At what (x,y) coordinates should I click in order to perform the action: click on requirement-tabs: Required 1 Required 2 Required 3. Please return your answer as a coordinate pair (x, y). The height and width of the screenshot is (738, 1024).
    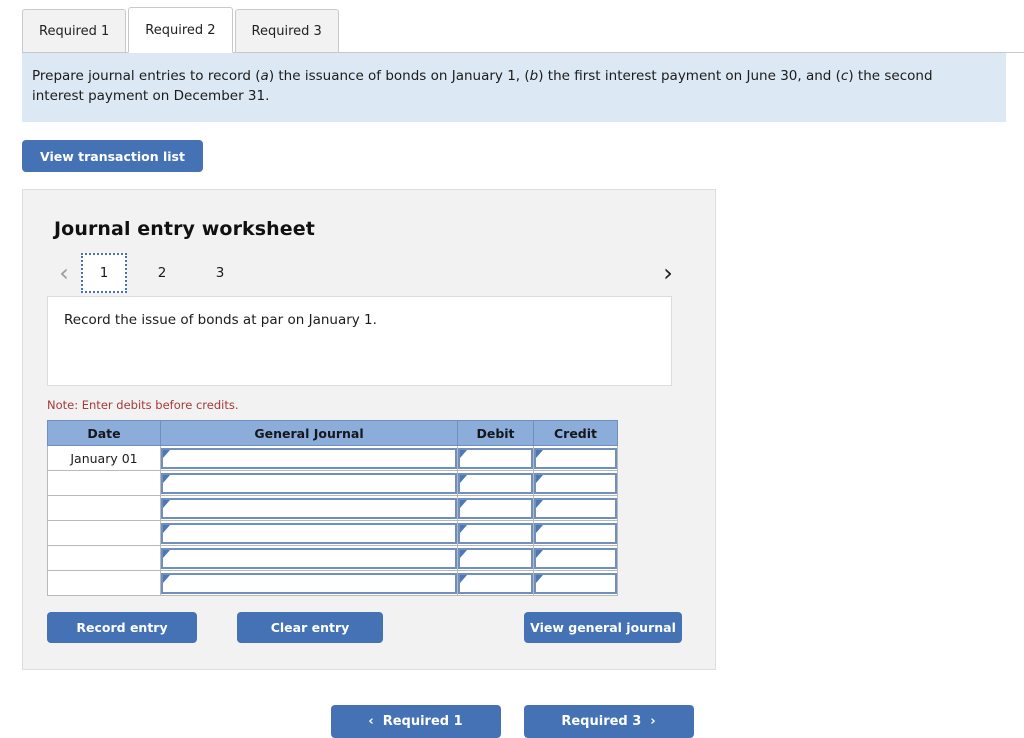
    Looking at the image, I should click on (523, 26).